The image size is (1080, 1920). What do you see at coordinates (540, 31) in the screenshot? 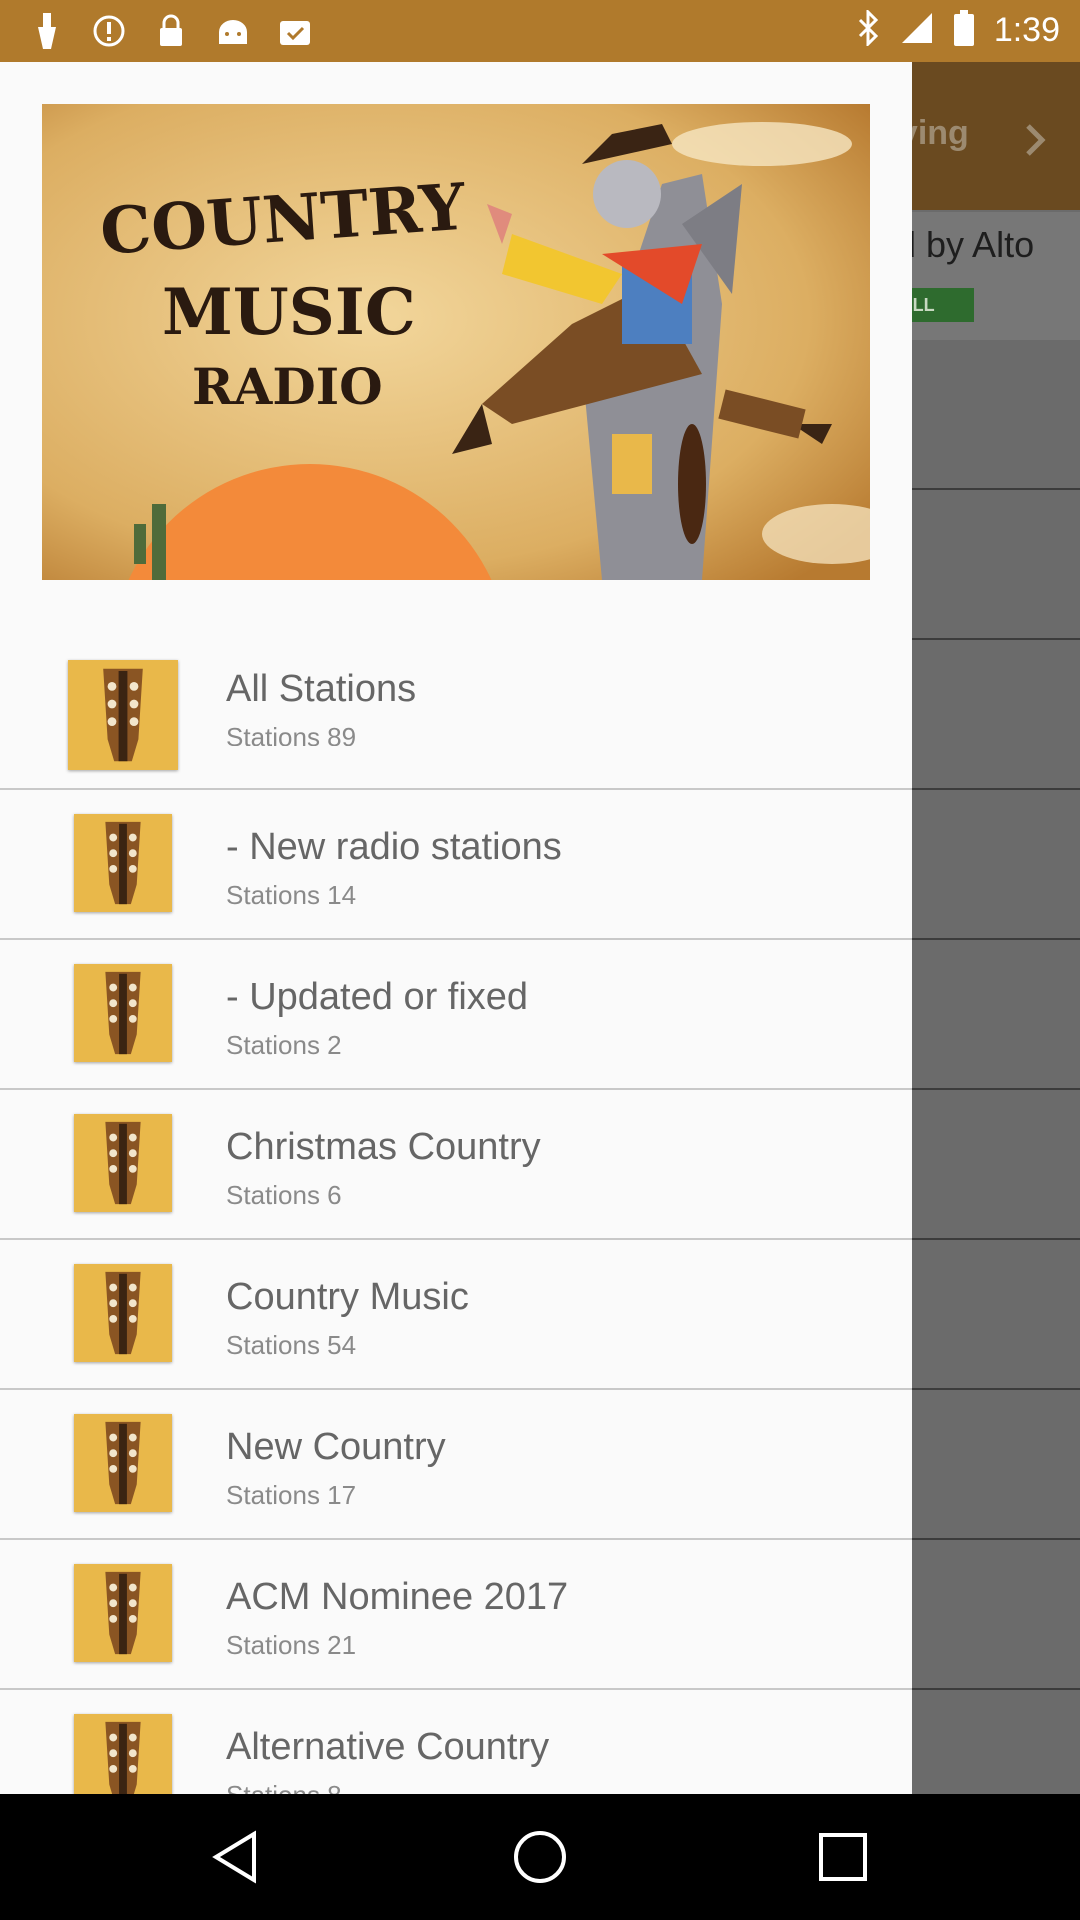
I see `status-bar: 1:39` at bounding box center [540, 31].